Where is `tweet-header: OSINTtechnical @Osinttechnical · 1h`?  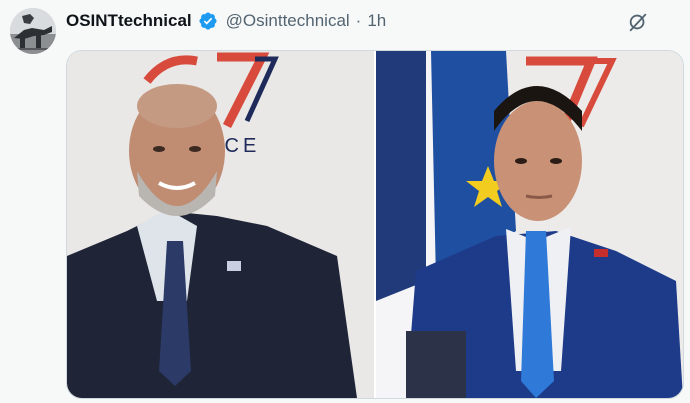 tweet-header: OSINTtechnical @Osinttechnical · 1h is located at coordinates (226, 21).